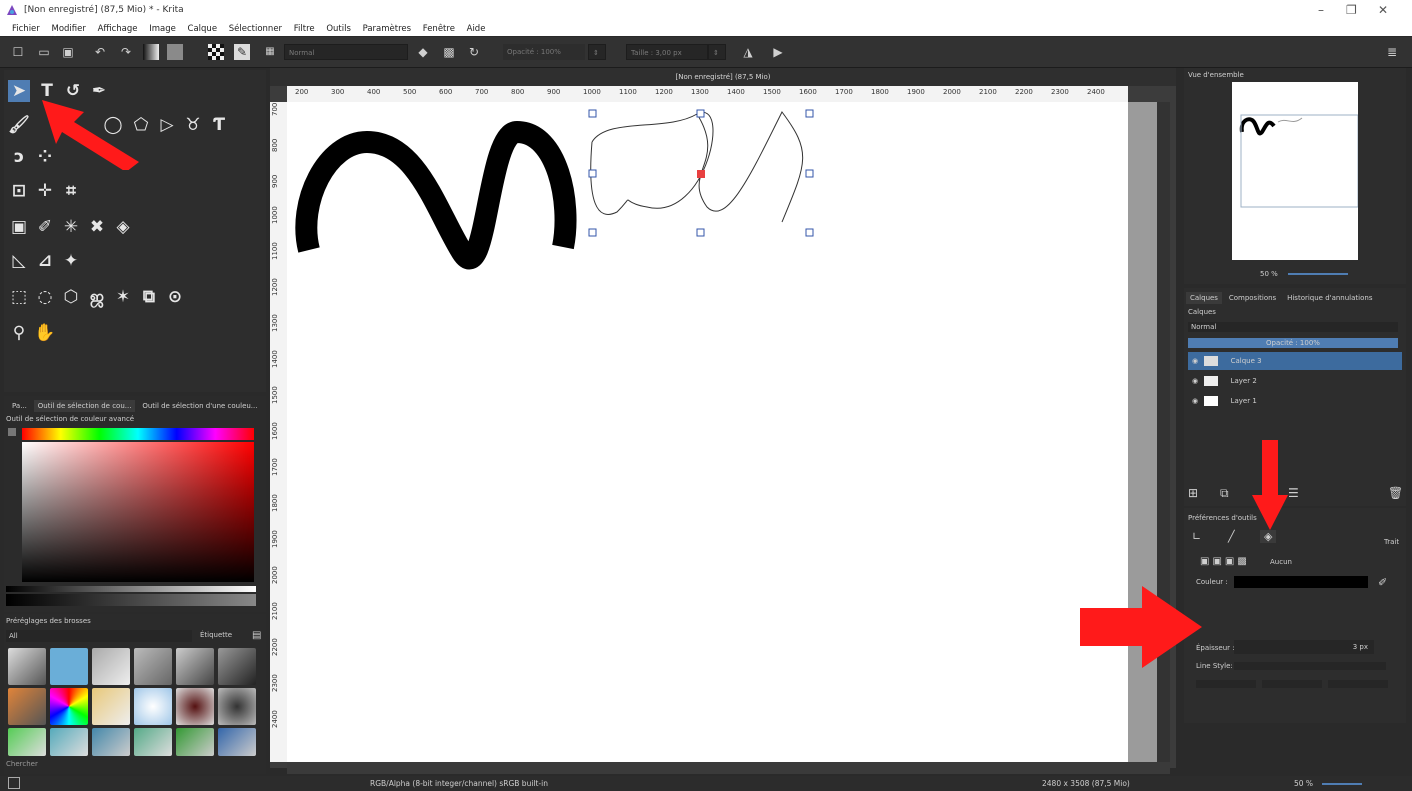 This screenshot has height=791, width=1412. What do you see at coordinates (44, 52) in the screenshot?
I see `open-folder-icon: ▭` at bounding box center [44, 52].